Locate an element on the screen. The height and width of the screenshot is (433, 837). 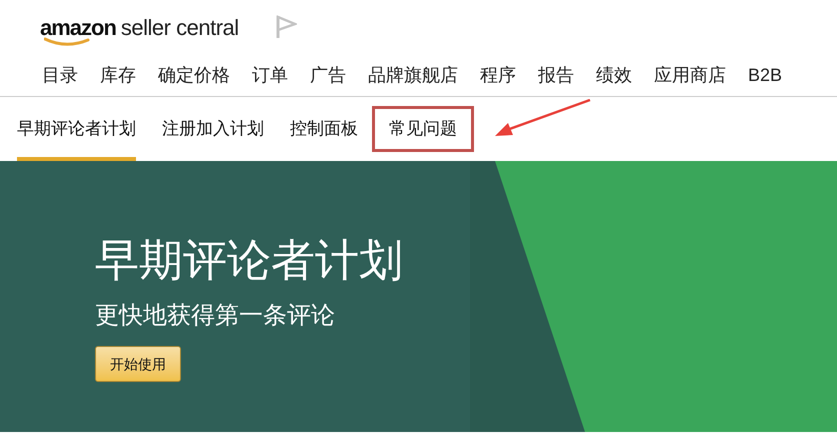
nav-link: 确定价格 is located at coordinates (194, 75).